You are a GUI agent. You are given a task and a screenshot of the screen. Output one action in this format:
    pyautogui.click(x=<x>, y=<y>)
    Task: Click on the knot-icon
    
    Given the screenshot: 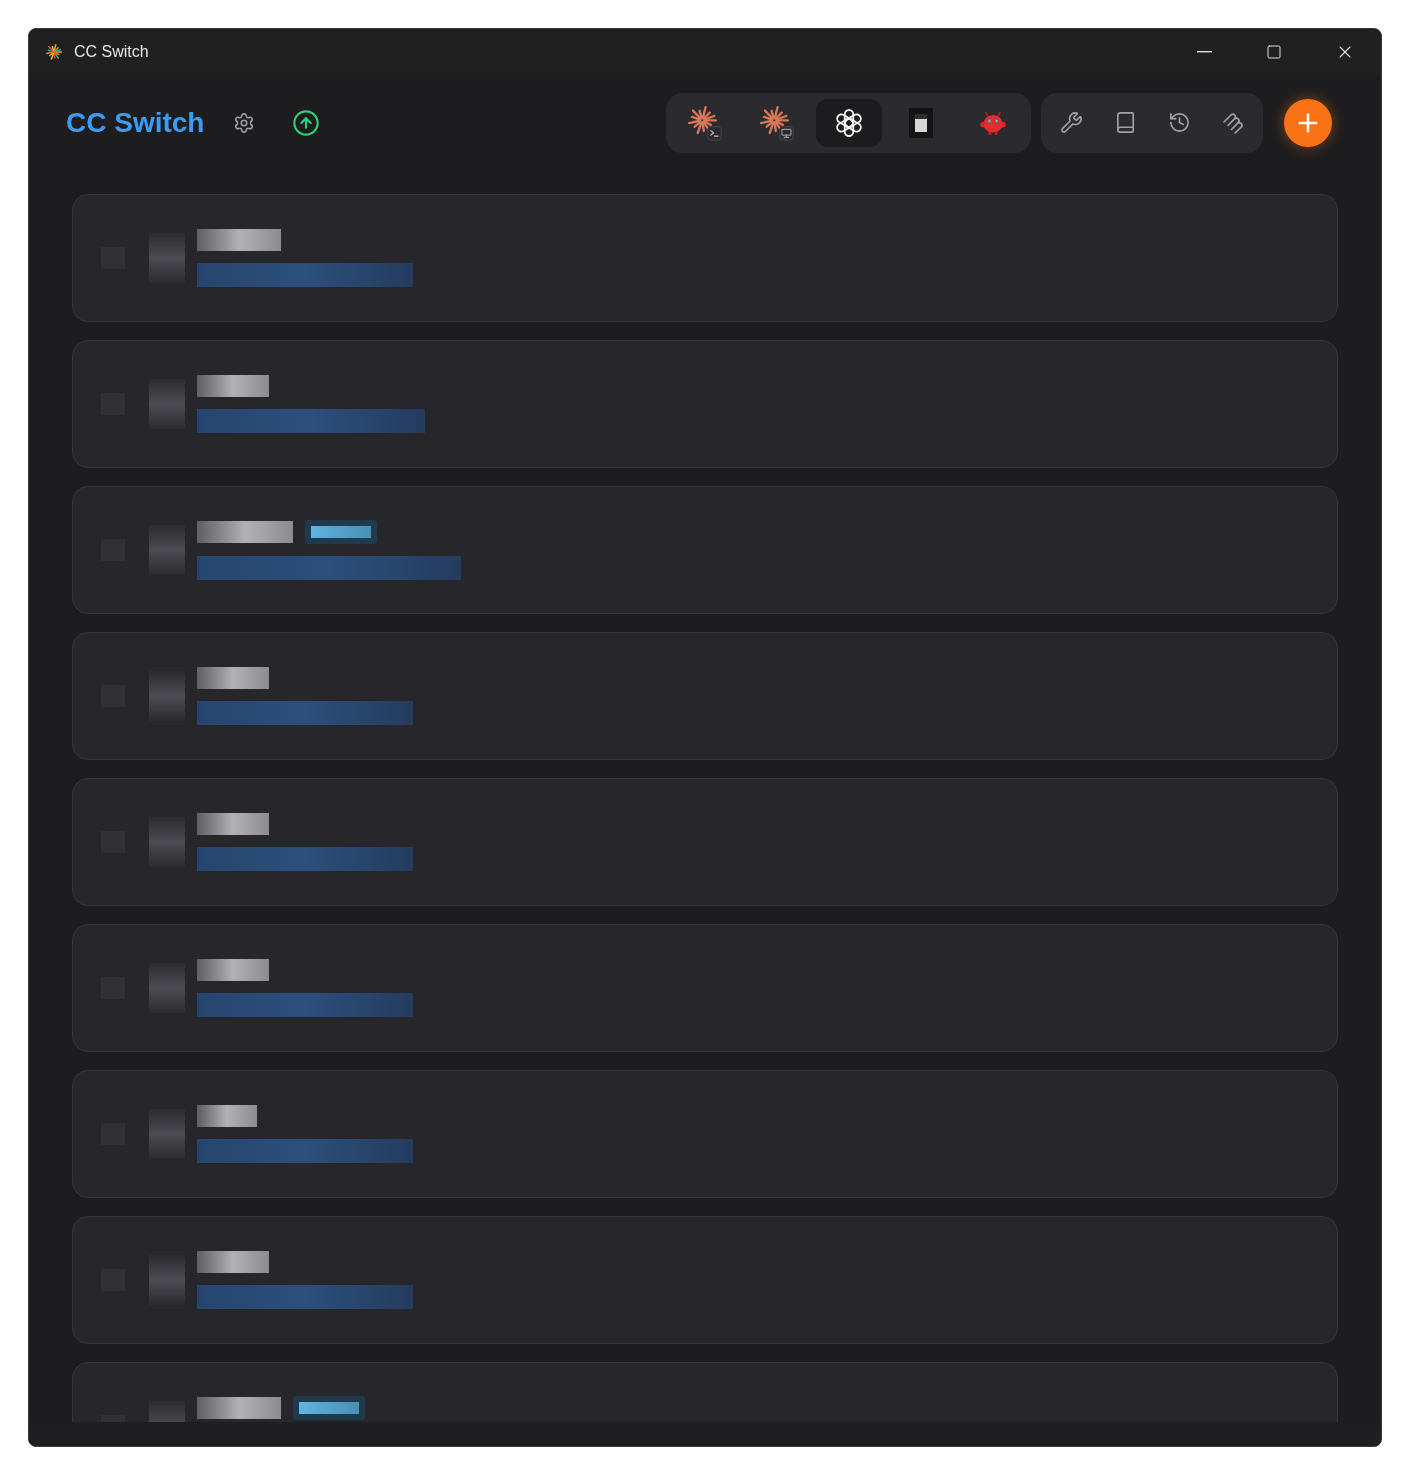 What is the action you would take?
    pyautogui.click(x=849, y=122)
    